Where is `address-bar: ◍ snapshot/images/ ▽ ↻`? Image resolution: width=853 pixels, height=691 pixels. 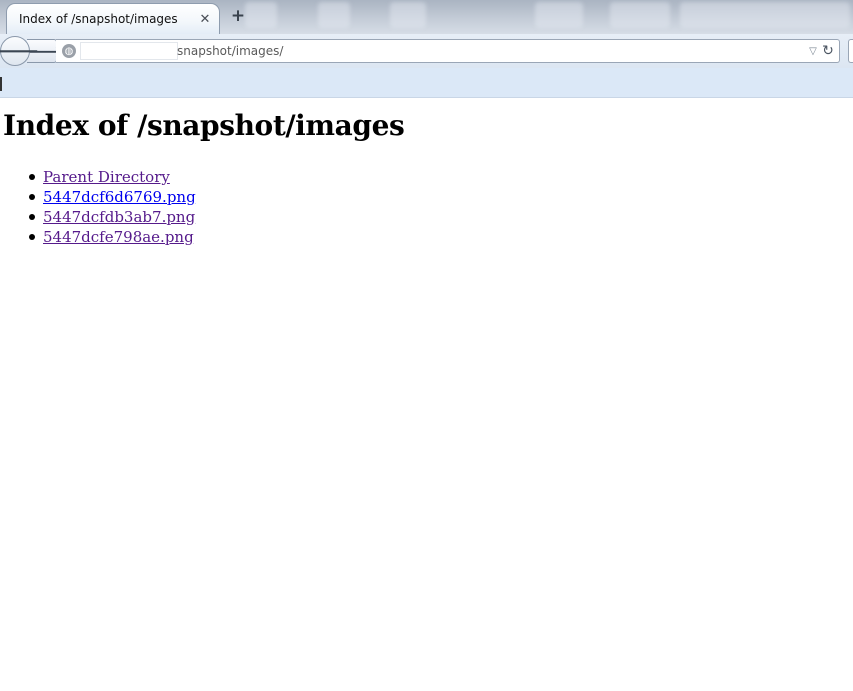 address-bar: ◍ snapshot/images/ ▽ ↻ is located at coordinates (448, 51).